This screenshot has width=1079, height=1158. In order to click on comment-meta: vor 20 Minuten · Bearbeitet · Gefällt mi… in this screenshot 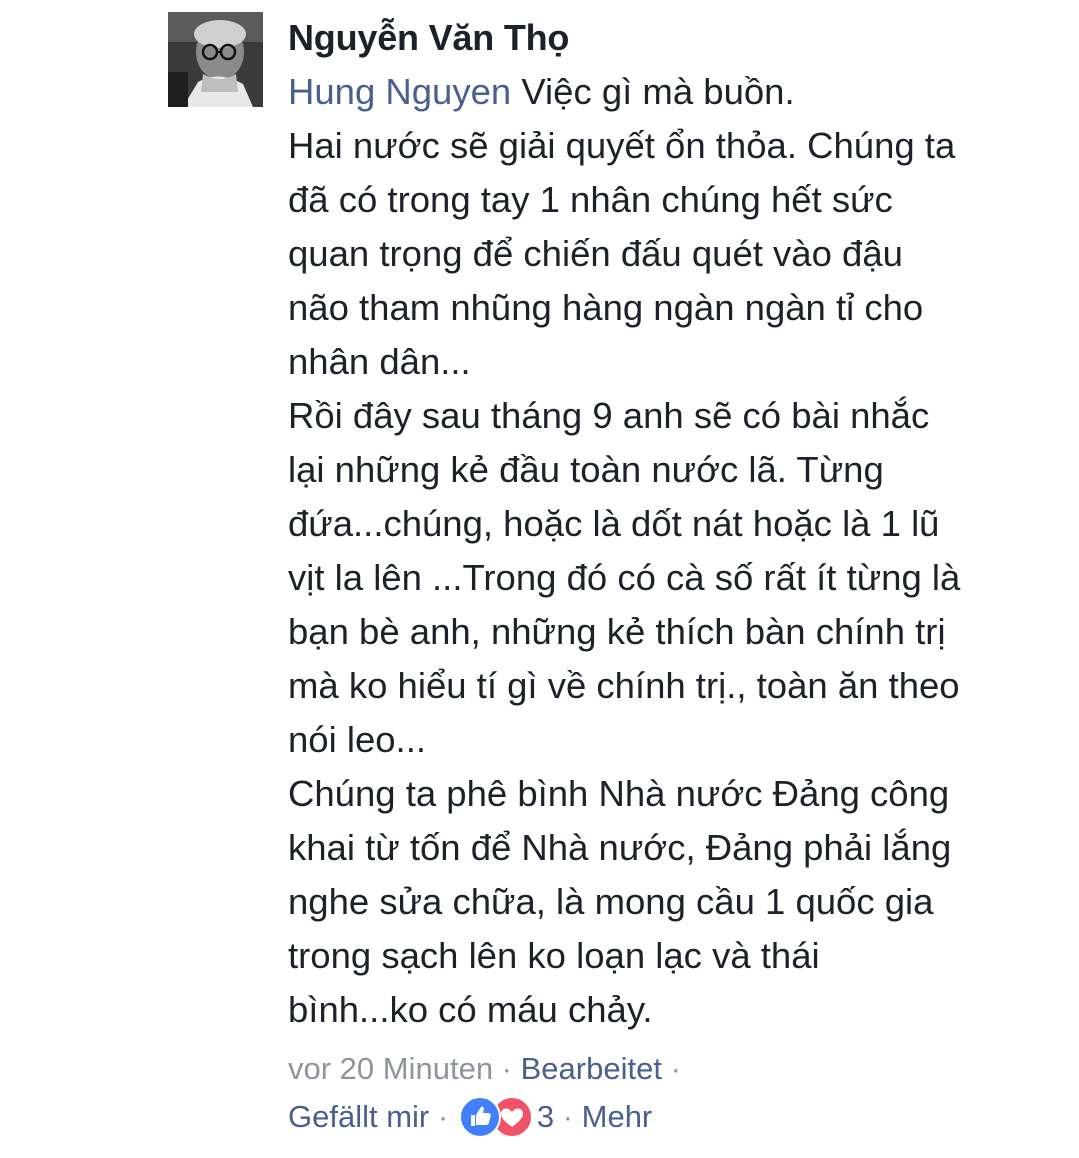, I will do `click(678, 1093)`.